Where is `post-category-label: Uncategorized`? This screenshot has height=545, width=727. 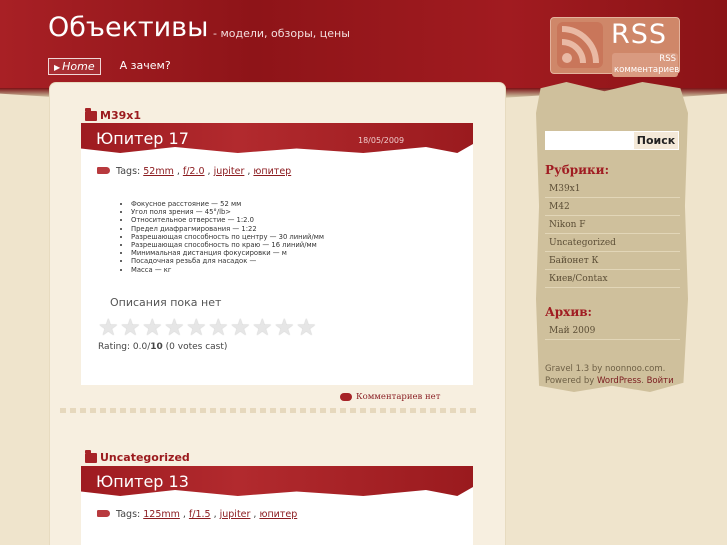 post-category-label: Uncategorized is located at coordinates (145, 457).